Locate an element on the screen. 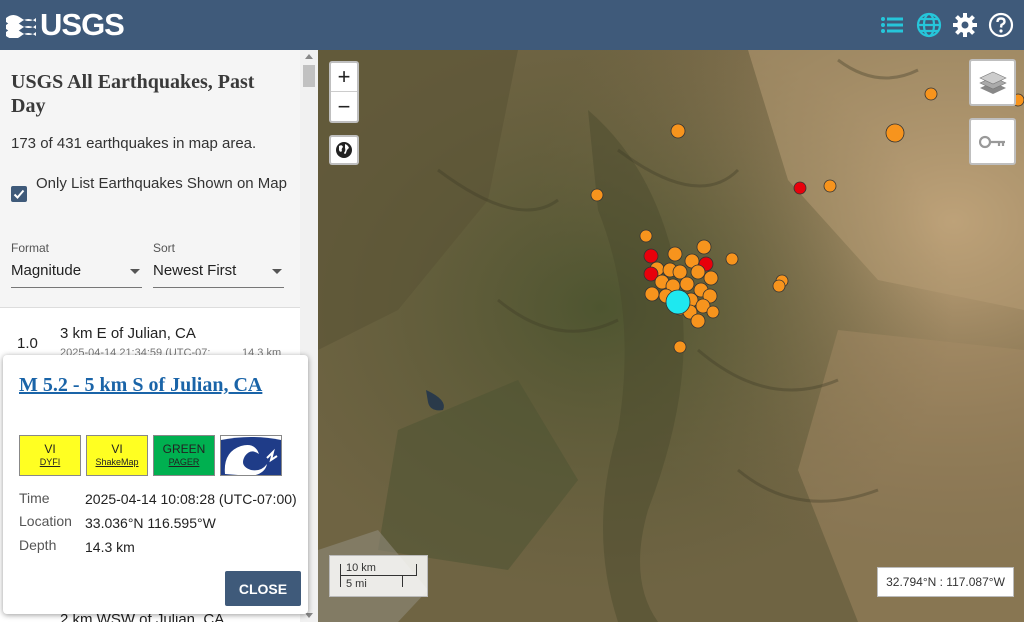 This screenshot has width=1024, height=622. popup-title-link: M 5.2 - 5 km S of Julian, CA is located at coordinates (154, 385).